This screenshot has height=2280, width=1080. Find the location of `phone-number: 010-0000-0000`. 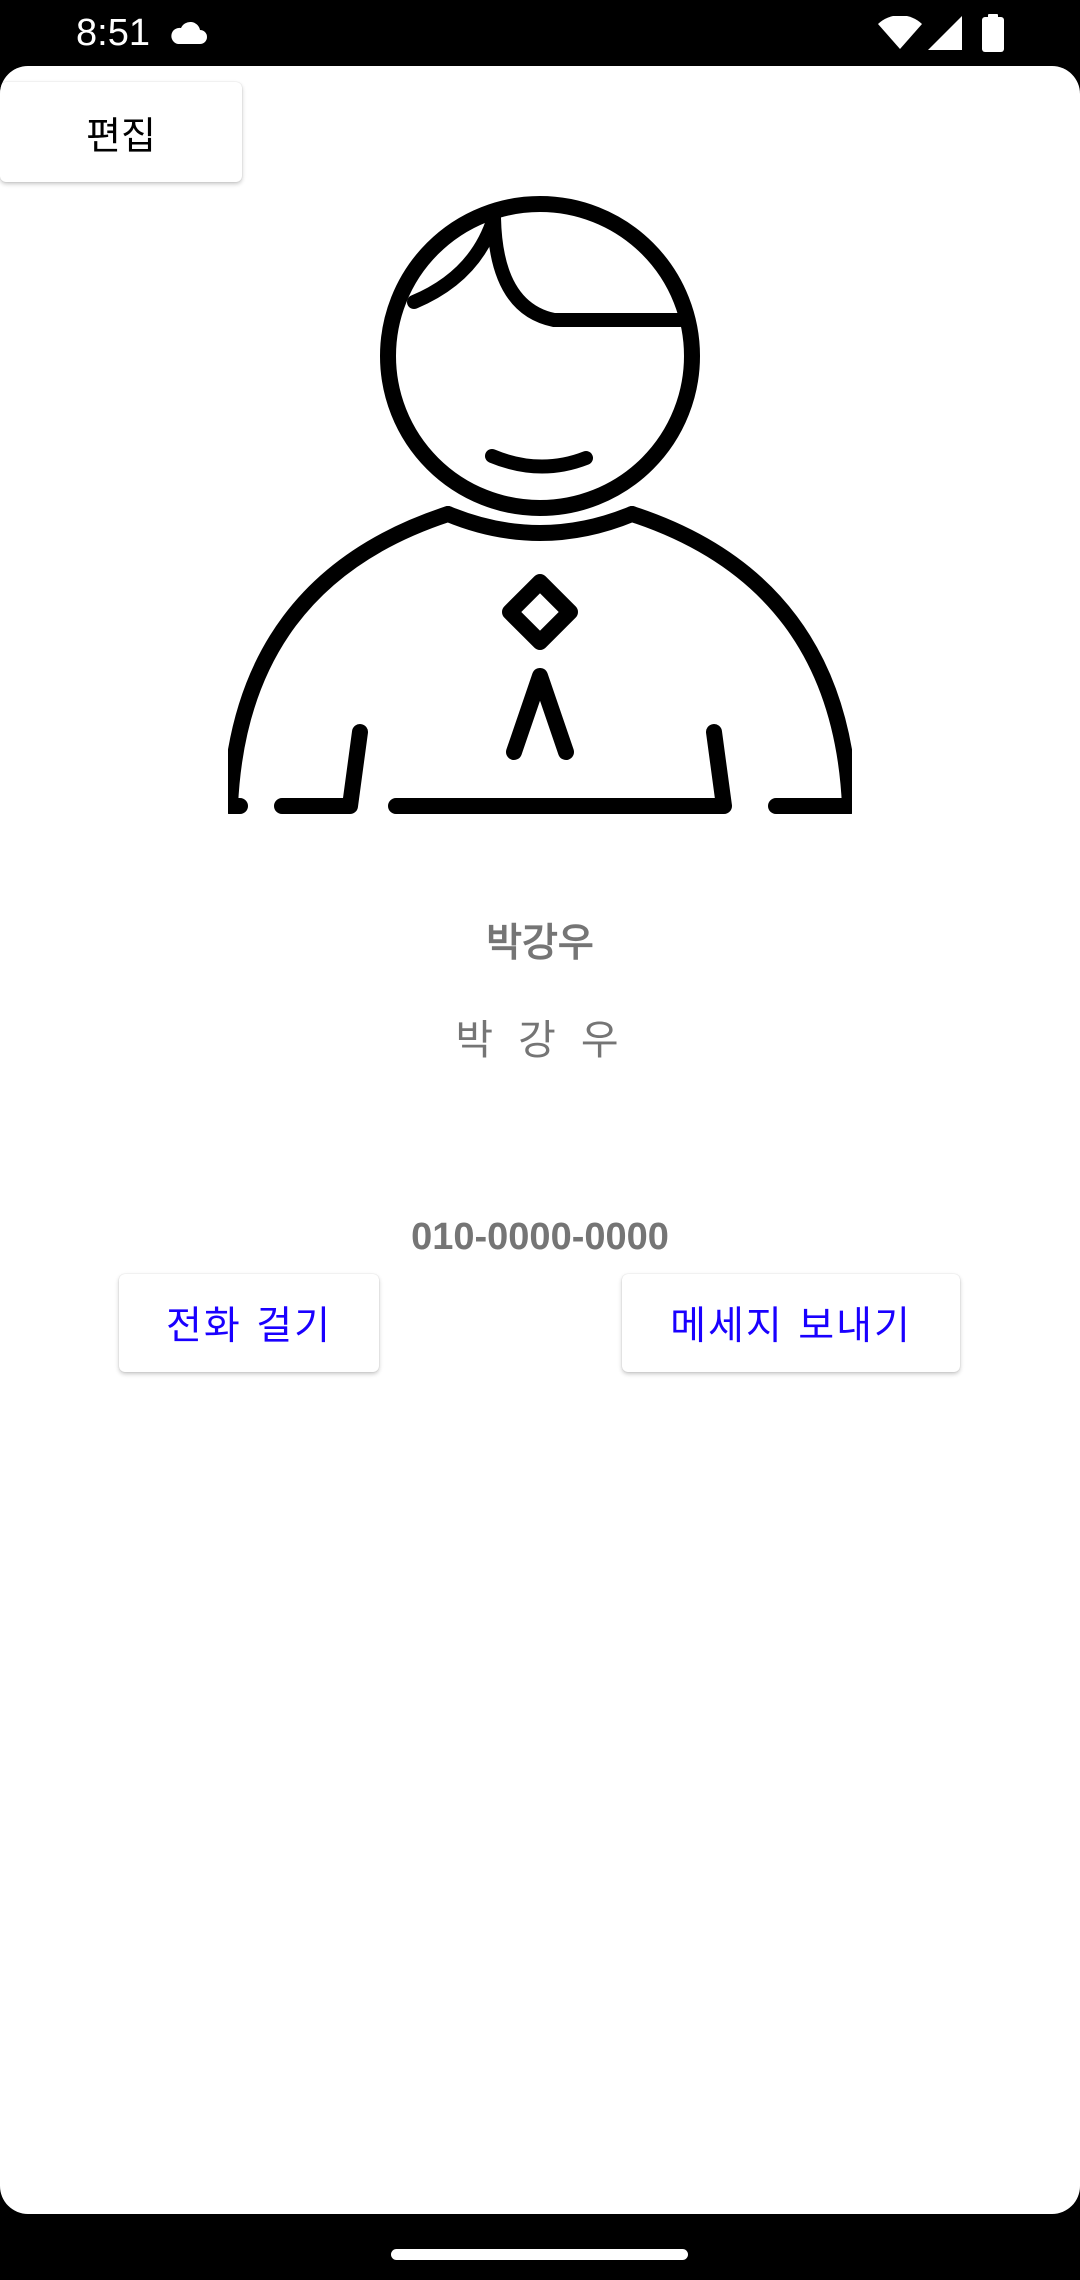

phone-number: 010-0000-0000 is located at coordinates (540, 1237).